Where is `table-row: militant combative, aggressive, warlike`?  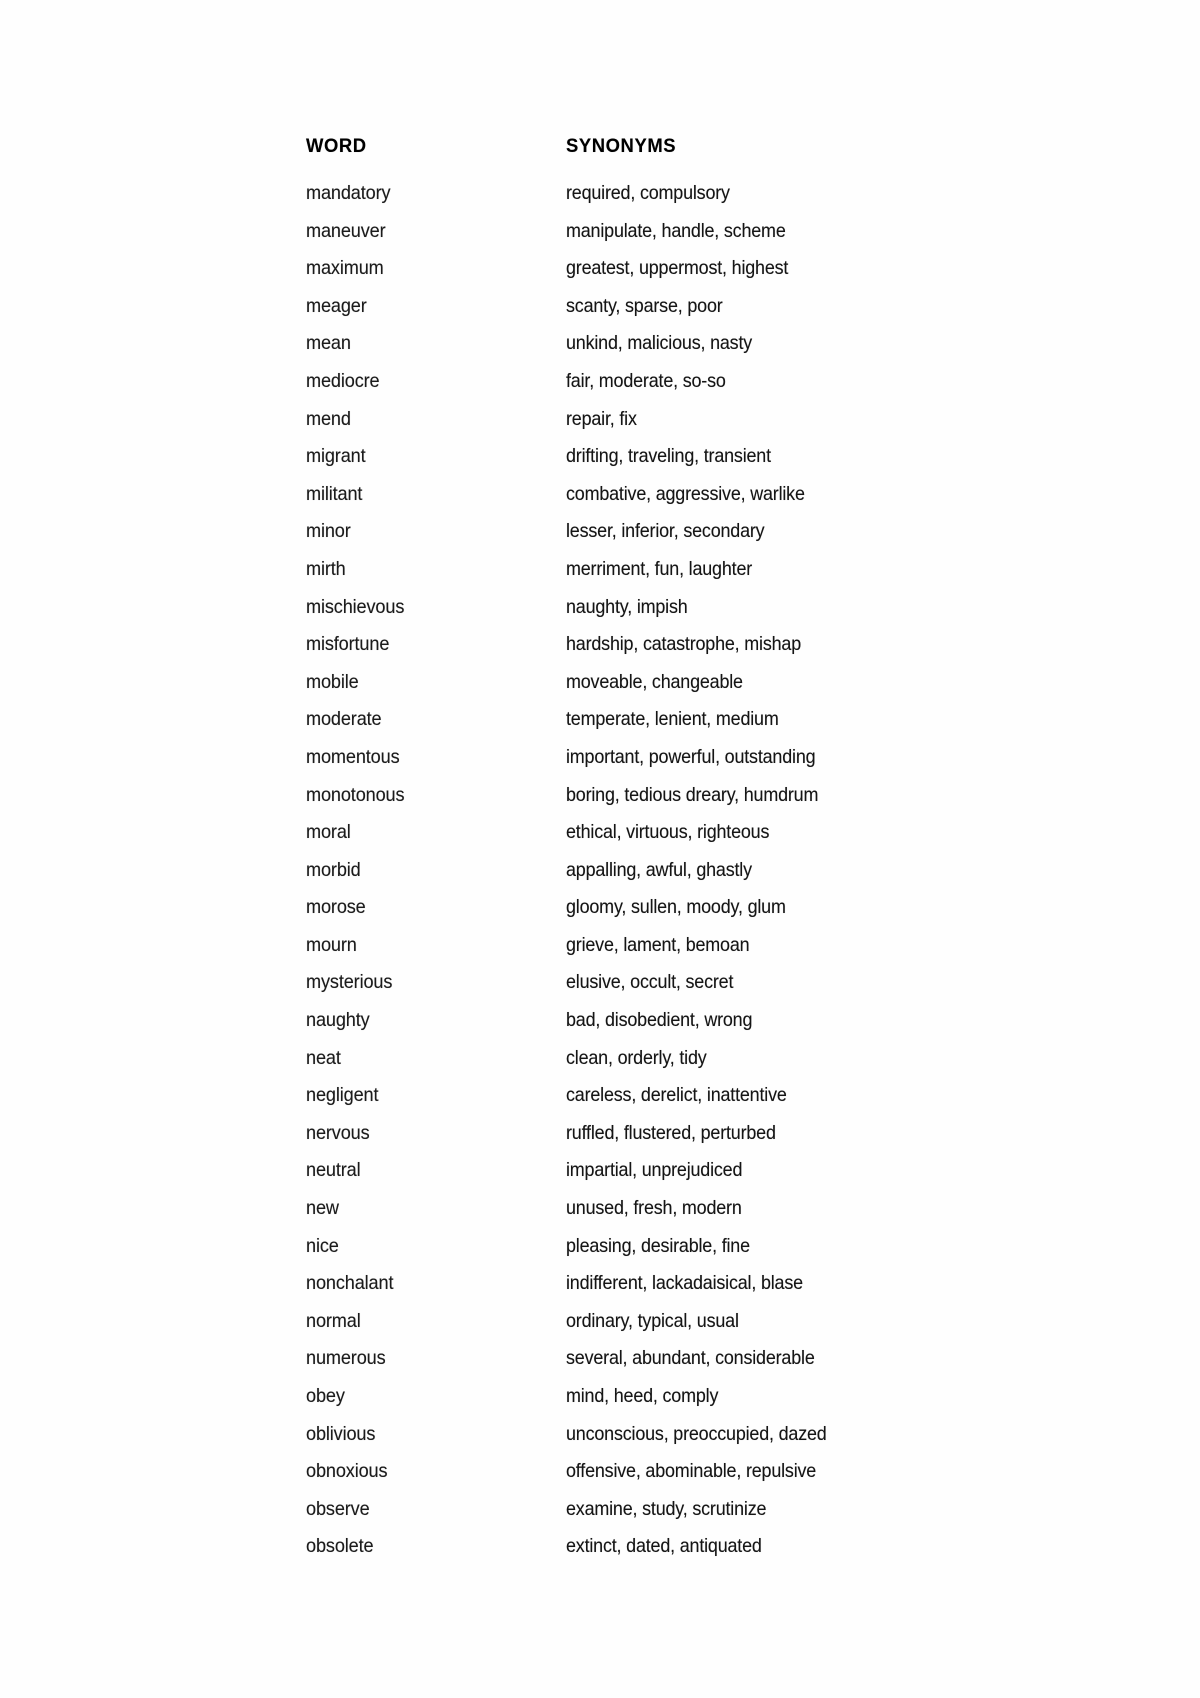 table-row: militant combative, aggressive, warlike is located at coordinates (646, 502).